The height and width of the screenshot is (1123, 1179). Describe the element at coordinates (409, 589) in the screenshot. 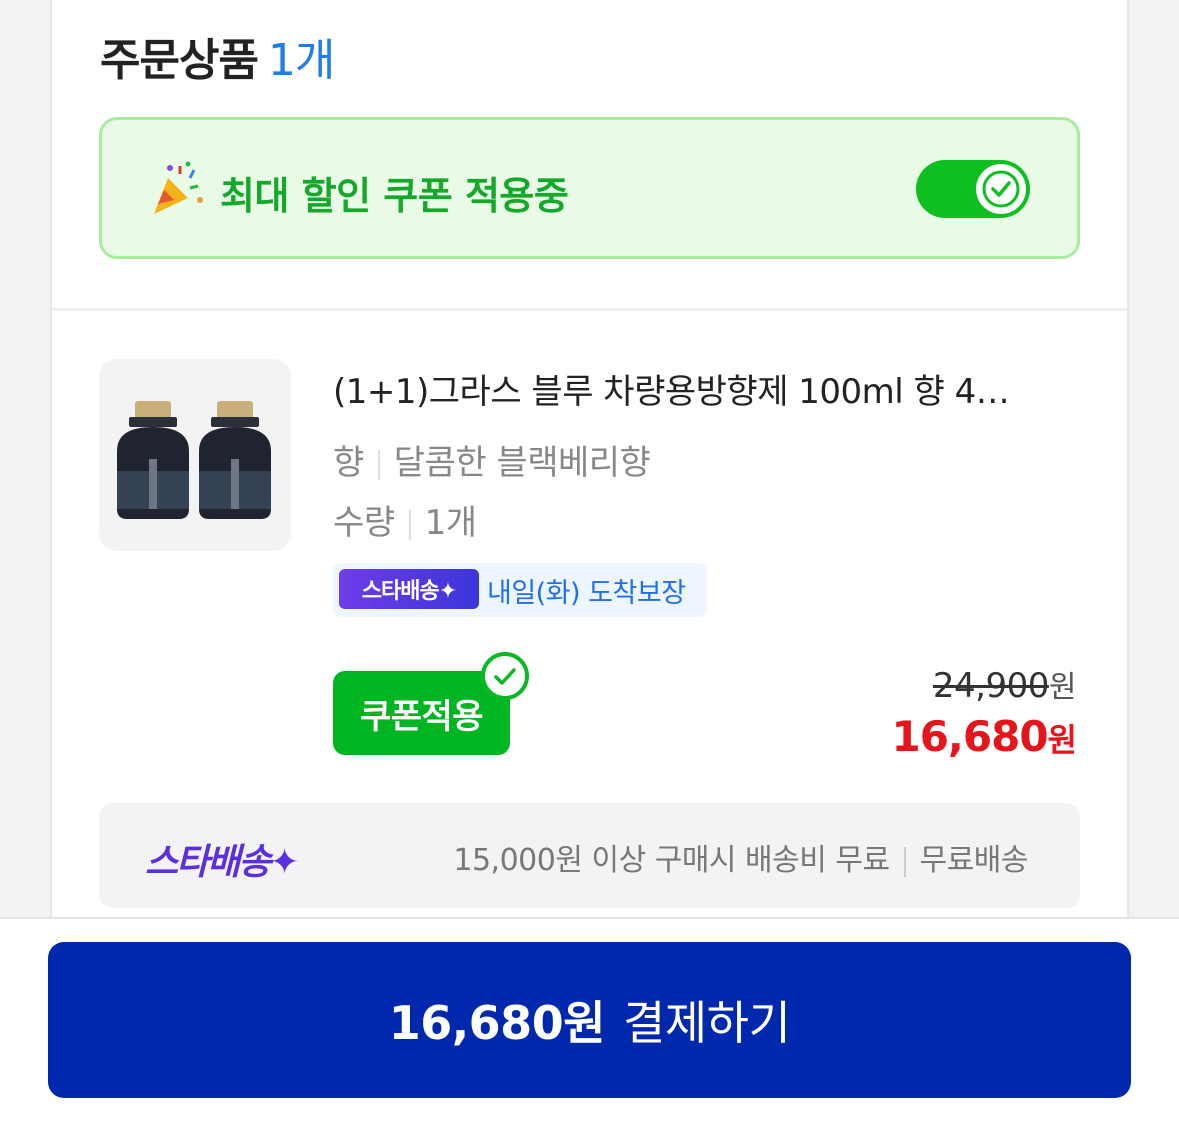

I see `star-delivery-badge: 스타배송✦` at that location.